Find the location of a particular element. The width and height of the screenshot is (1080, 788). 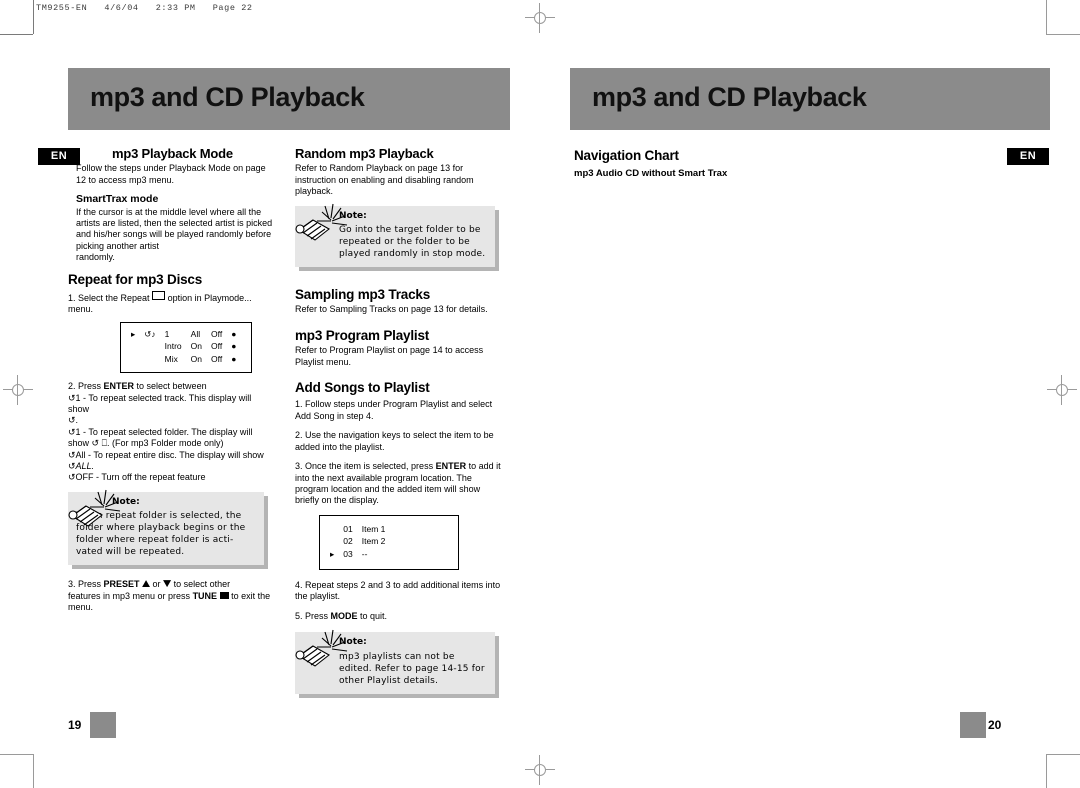

heading-navigation-chart: Navigation Chart is located at coordinates (626, 155).